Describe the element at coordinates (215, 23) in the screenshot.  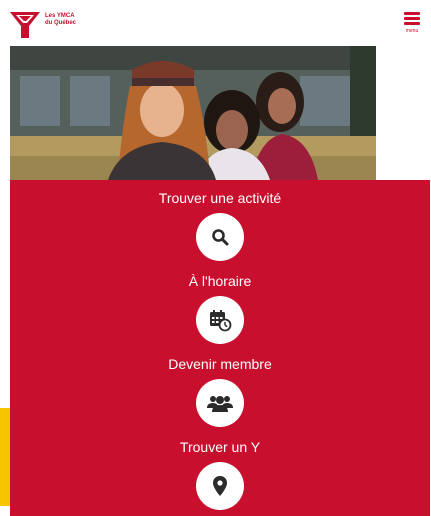
I see `site-header: Les YMCA du Québec menu` at that location.